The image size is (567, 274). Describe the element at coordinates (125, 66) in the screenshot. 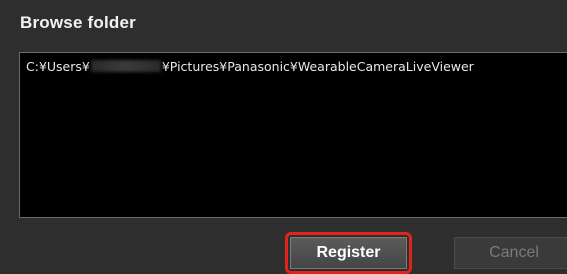

I see `redacted-username` at that location.